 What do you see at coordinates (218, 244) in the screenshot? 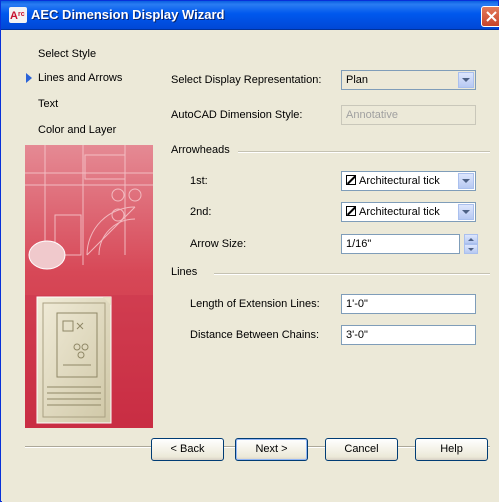
I see `arrow-size-label: Arrow Size:` at bounding box center [218, 244].